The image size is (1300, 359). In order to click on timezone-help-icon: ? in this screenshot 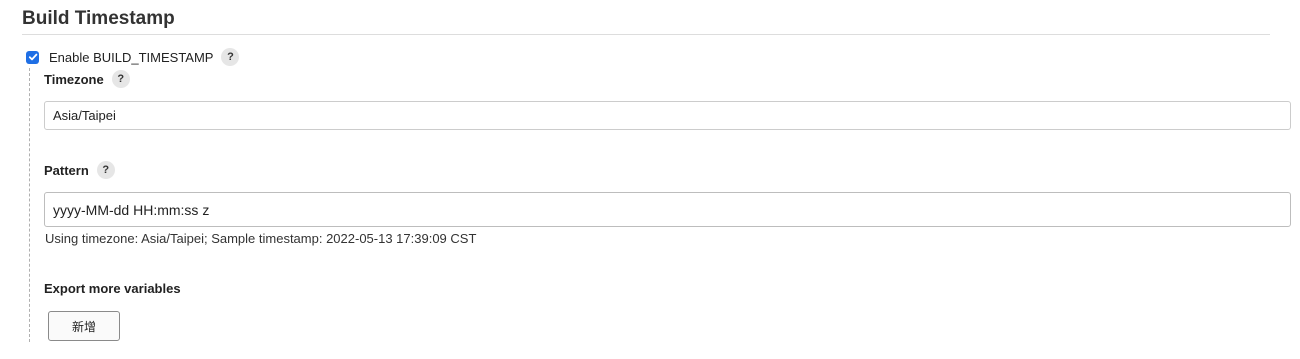, I will do `click(120, 79)`.